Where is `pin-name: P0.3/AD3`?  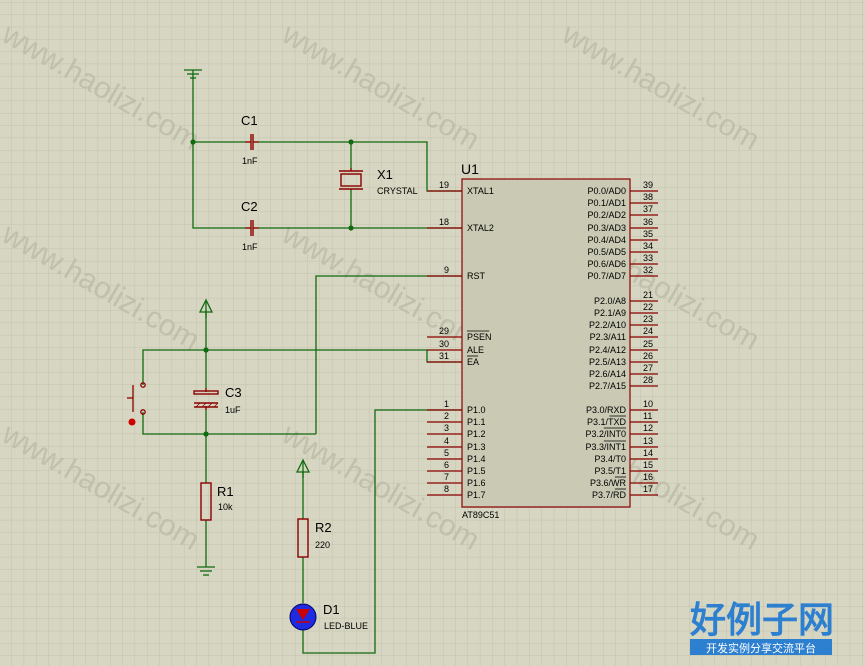 pin-name: P0.3/AD3 is located at coordinates (606, 228).